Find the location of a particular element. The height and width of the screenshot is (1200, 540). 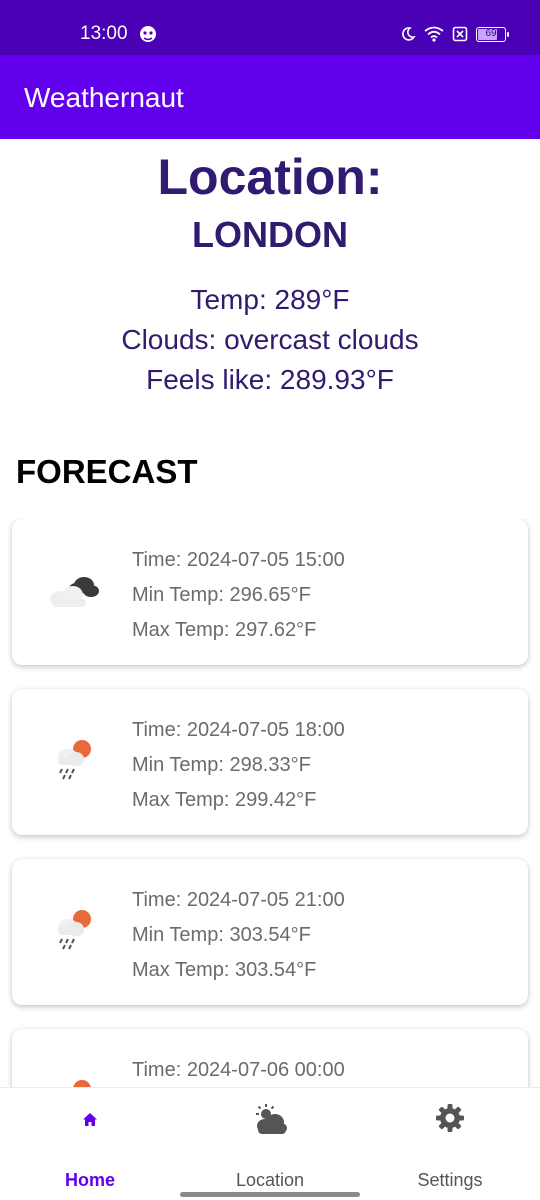

forecast-max-temp: Max Temp: 299.42°F is located at coordinates (224, 800).